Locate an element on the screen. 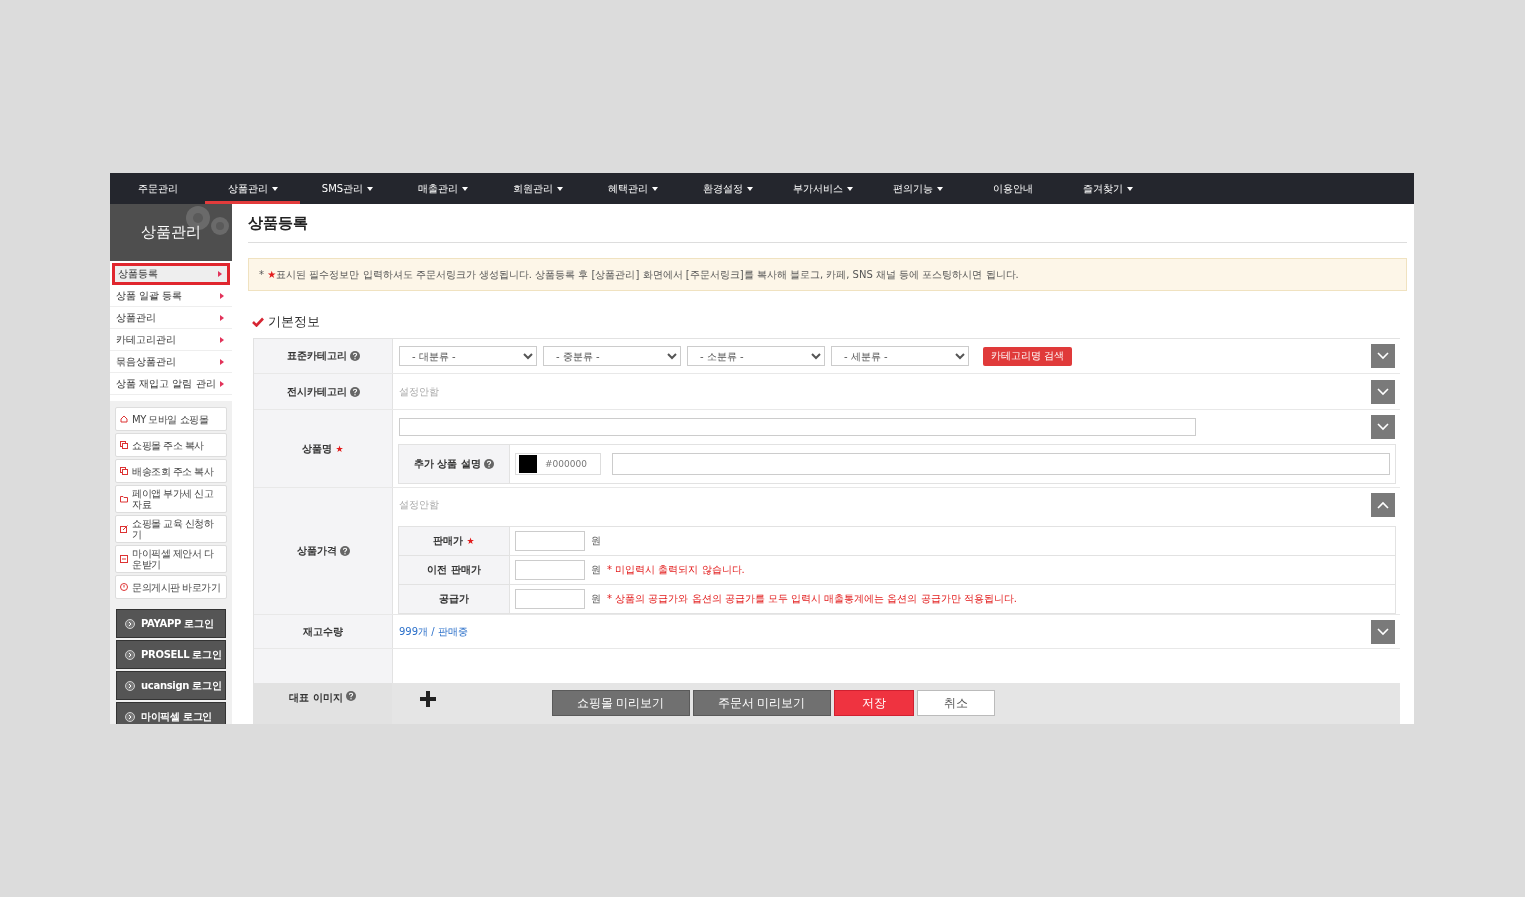  field-label: 추가 상품 설명 is located at coordinates (454, 464).